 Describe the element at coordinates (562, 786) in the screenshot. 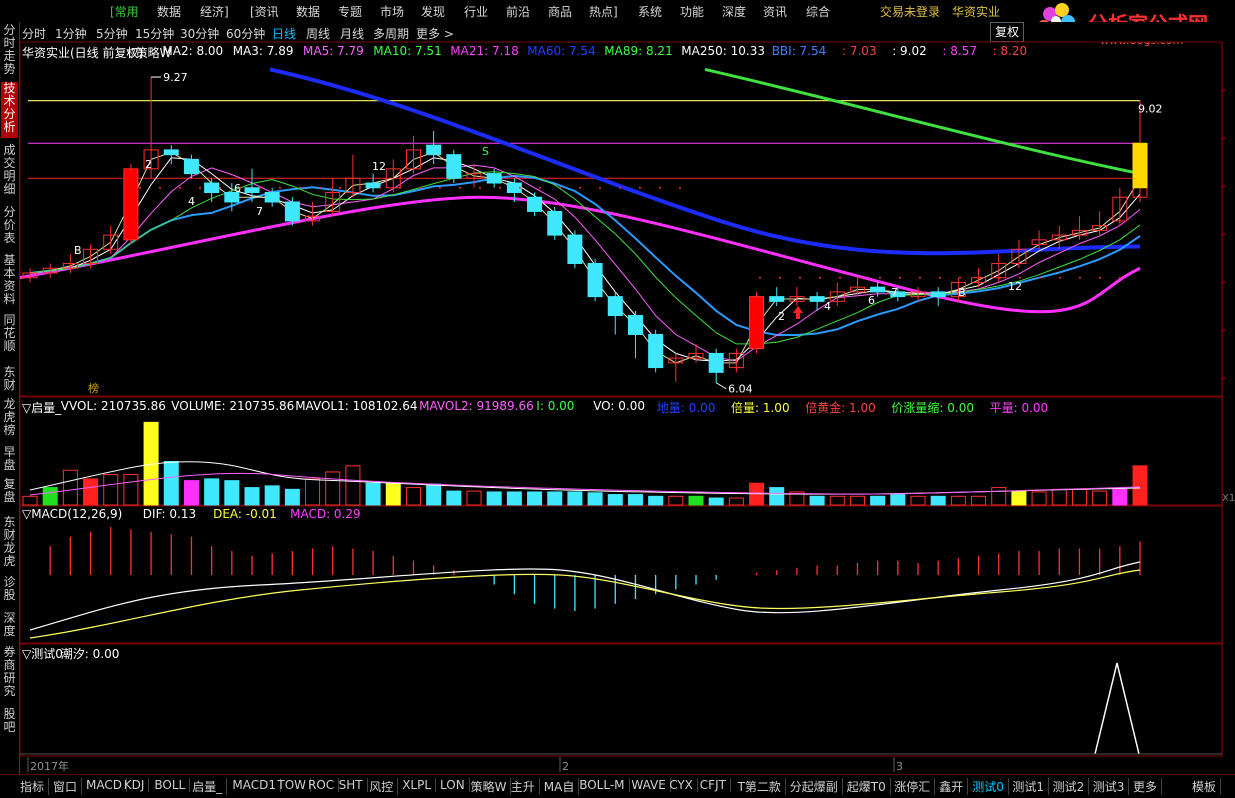

I see `bottom-tab-15: MA自` at that location.